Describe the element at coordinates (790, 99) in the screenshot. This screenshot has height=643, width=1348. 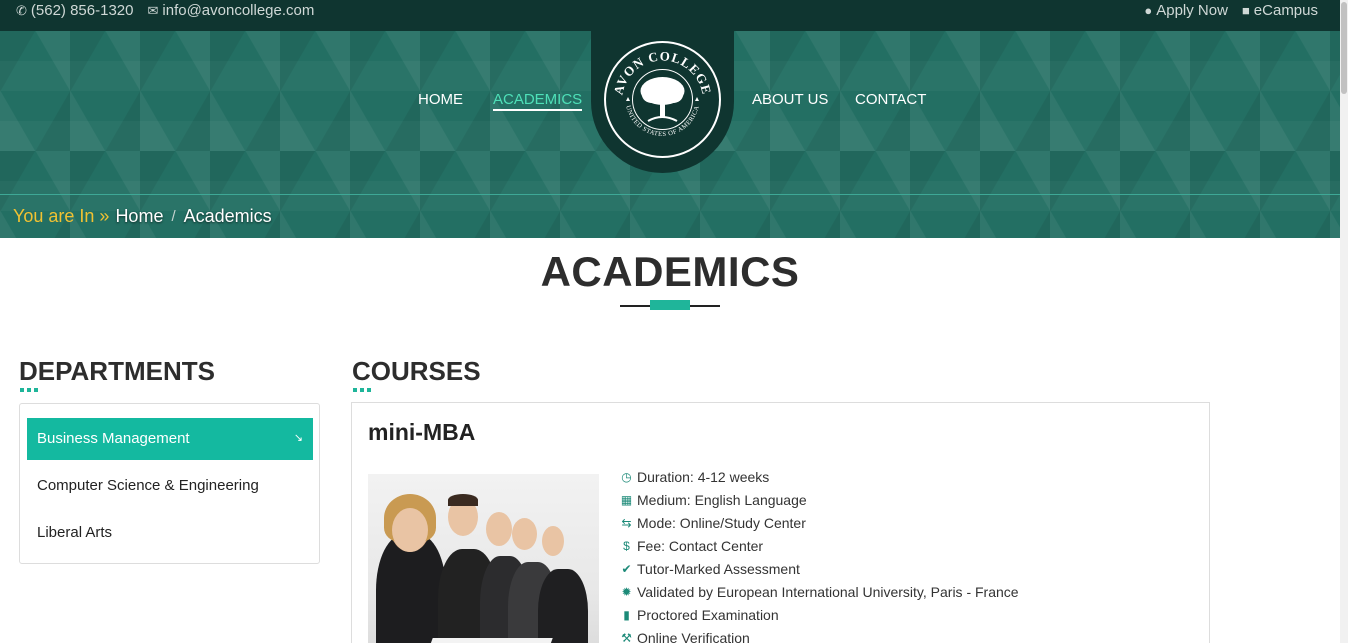
I see `nav-about-us: ABOUT US` at that location.